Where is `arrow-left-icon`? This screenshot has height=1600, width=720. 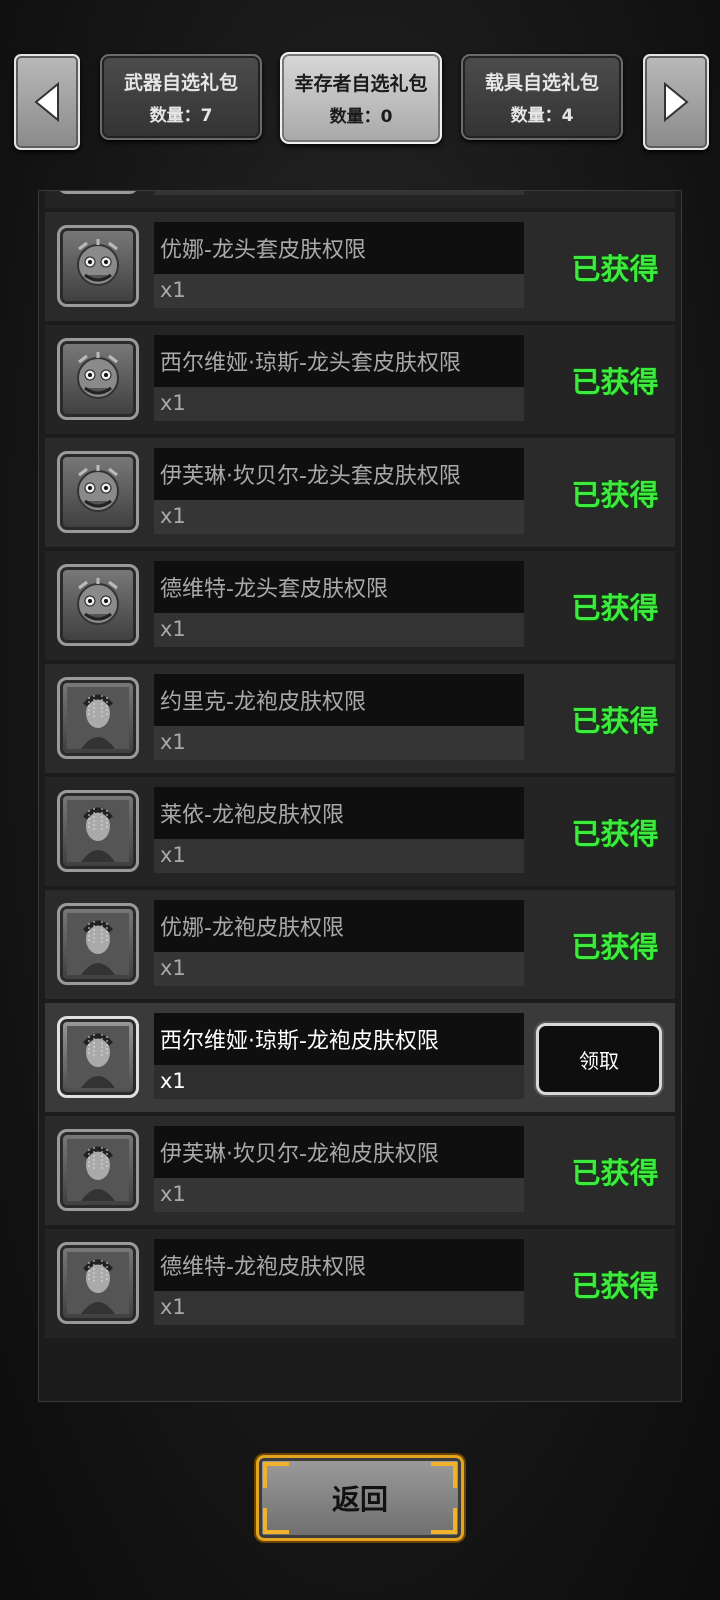 arrow-left-icon is located at coordinates (46, 102).